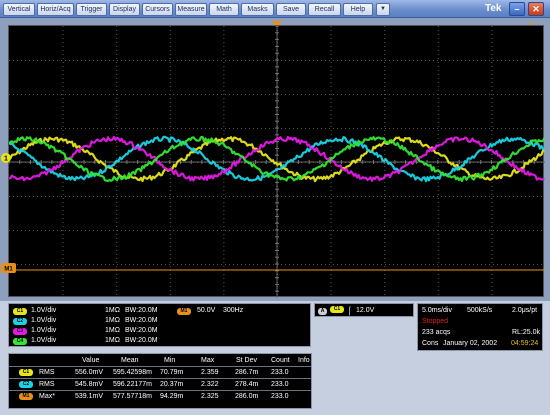 The height and width of the screenshot is (415, 550). Describe the element at coordinates (20, 311) in the screenshot. I see `ch1-badge: C1` at that location.